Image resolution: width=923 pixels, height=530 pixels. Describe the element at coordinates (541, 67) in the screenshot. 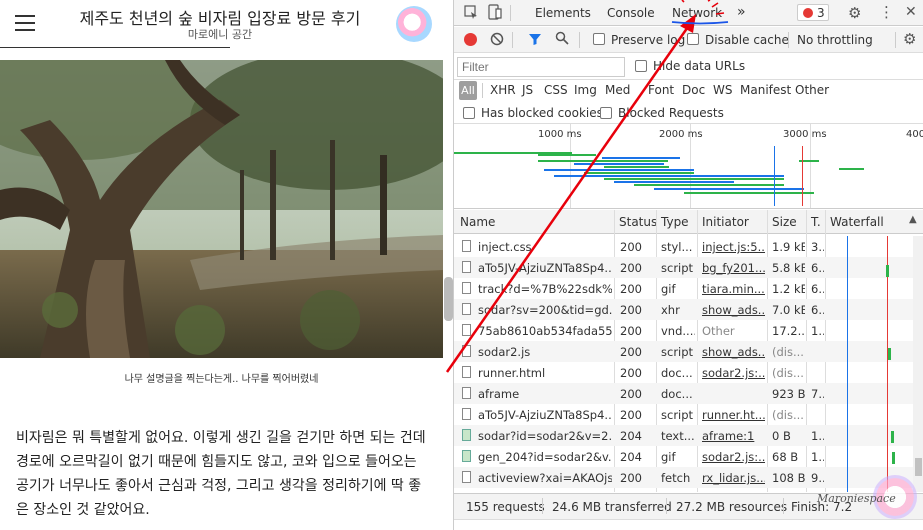

I see `filter-input` at that location.